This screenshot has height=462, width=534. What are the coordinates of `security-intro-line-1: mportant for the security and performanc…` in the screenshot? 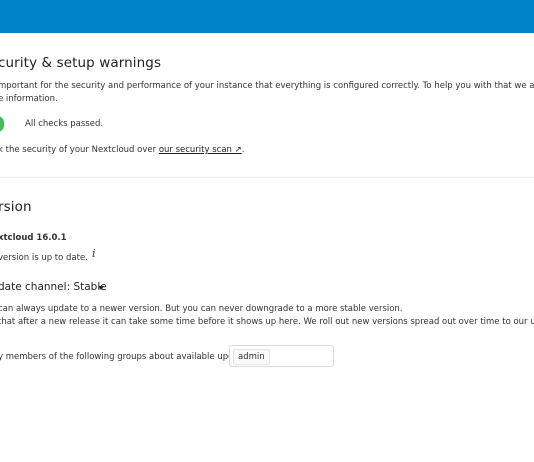 It's located at (267, 86).